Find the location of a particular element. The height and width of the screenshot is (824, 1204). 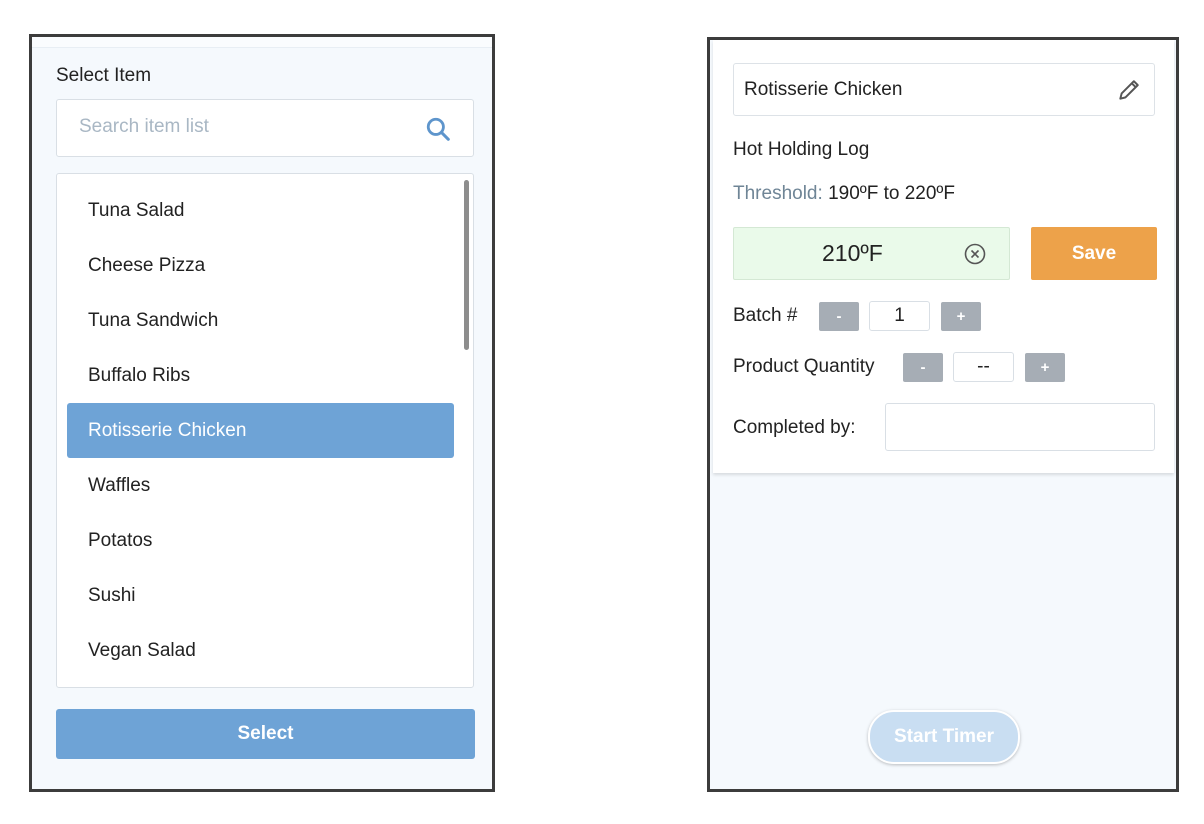

select-item-title: Select Item is located at coordinates (104, 75).